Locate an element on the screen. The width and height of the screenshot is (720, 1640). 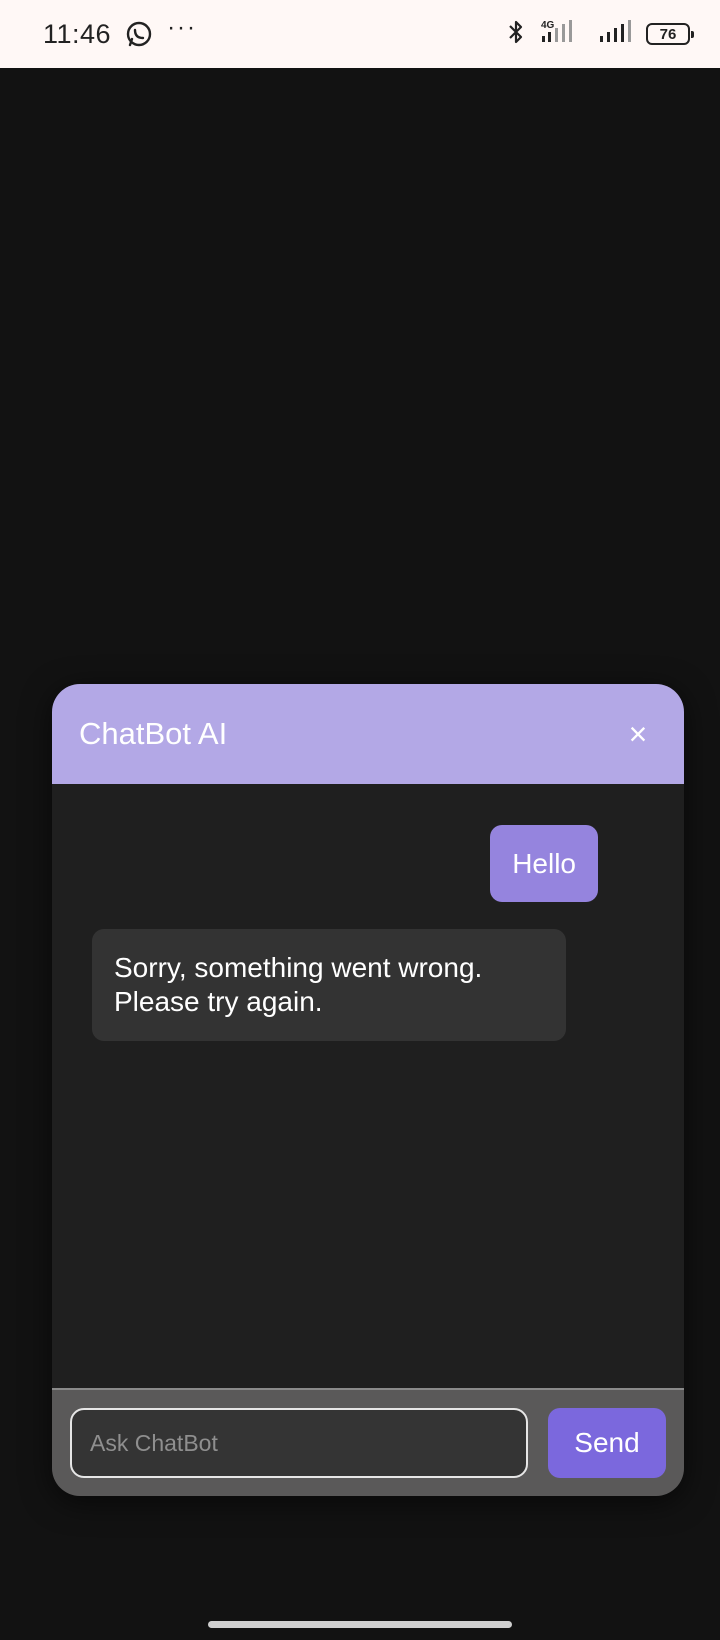
chat-input is located at coordinates (299, 1443).